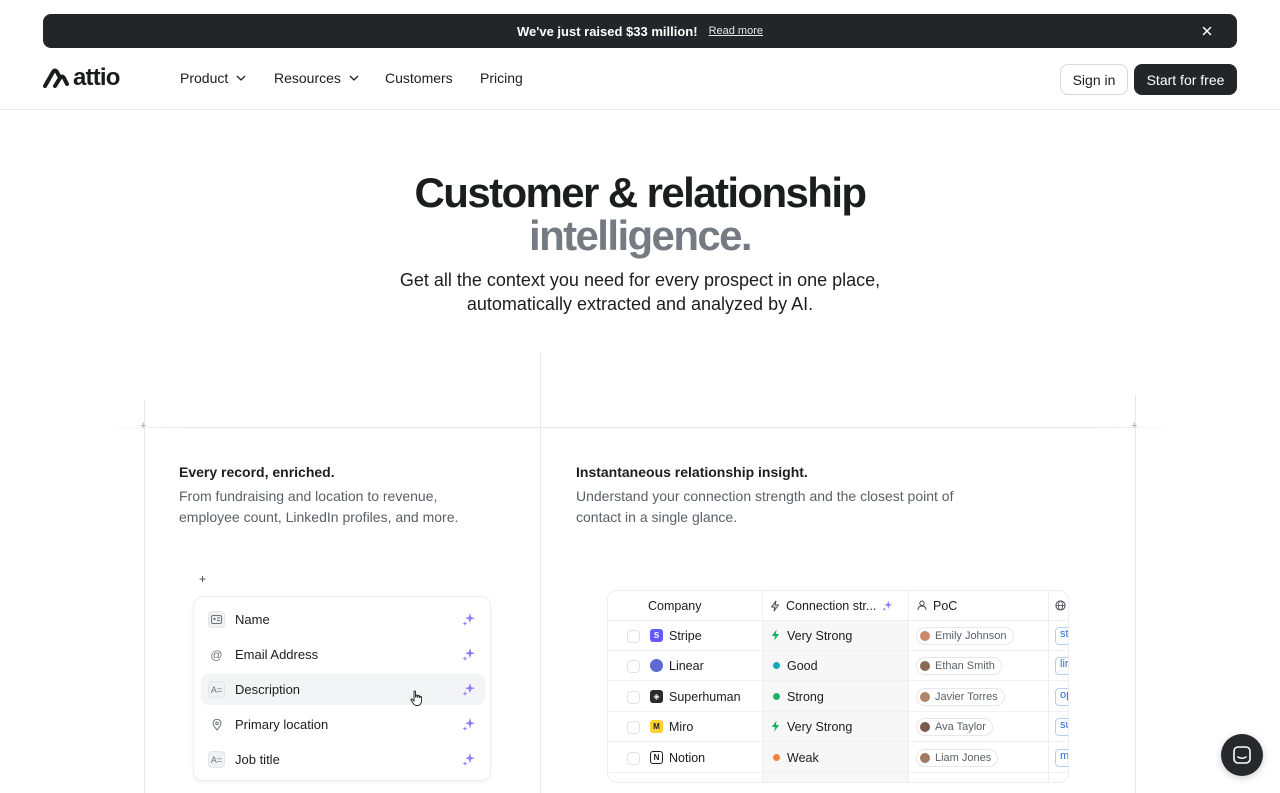  I want to click on company-name: Superhuman, so click(705, 697).